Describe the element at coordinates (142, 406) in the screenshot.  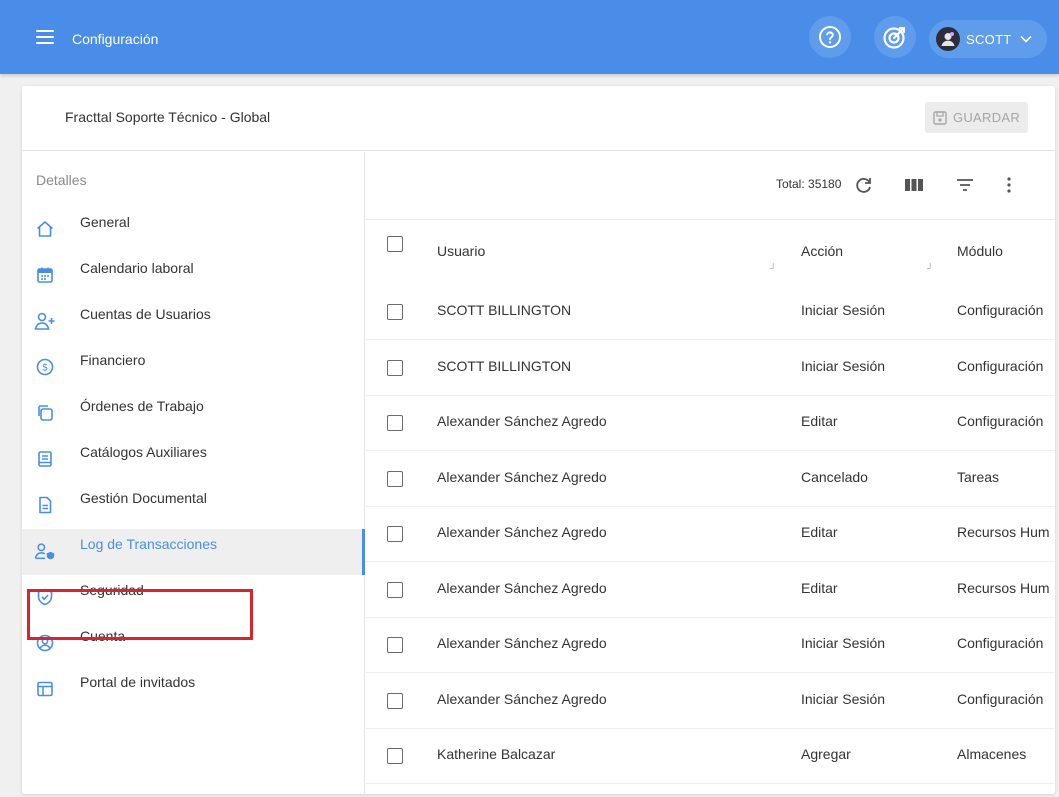
I see `sidebar-item-label: Órdenes de Trabajo` at that location.